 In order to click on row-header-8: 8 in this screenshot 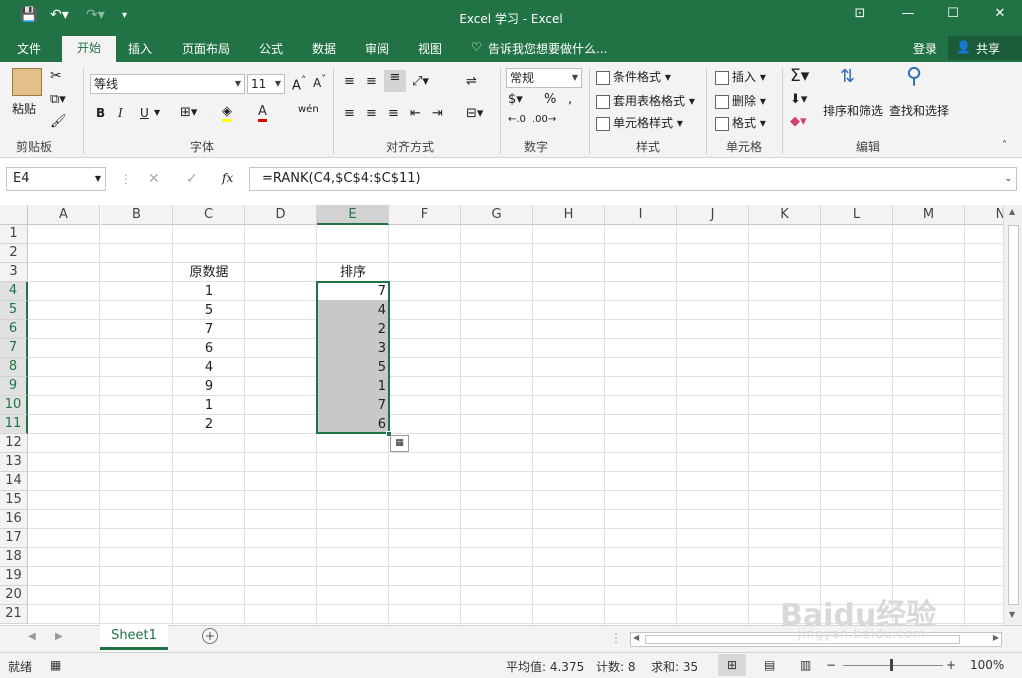, I will do `click(14, 367)`.